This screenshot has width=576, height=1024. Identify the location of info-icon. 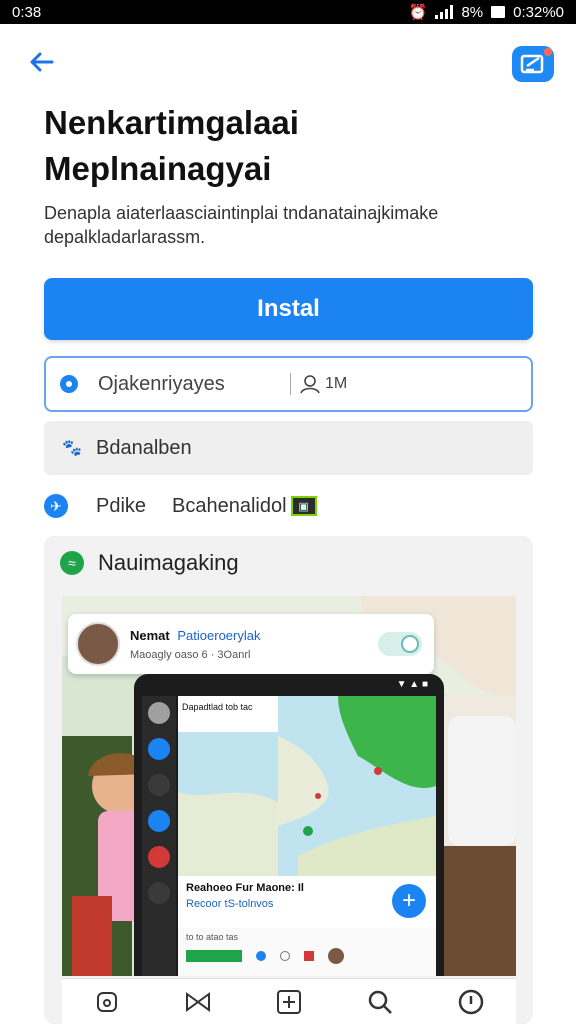
(471, 1002).